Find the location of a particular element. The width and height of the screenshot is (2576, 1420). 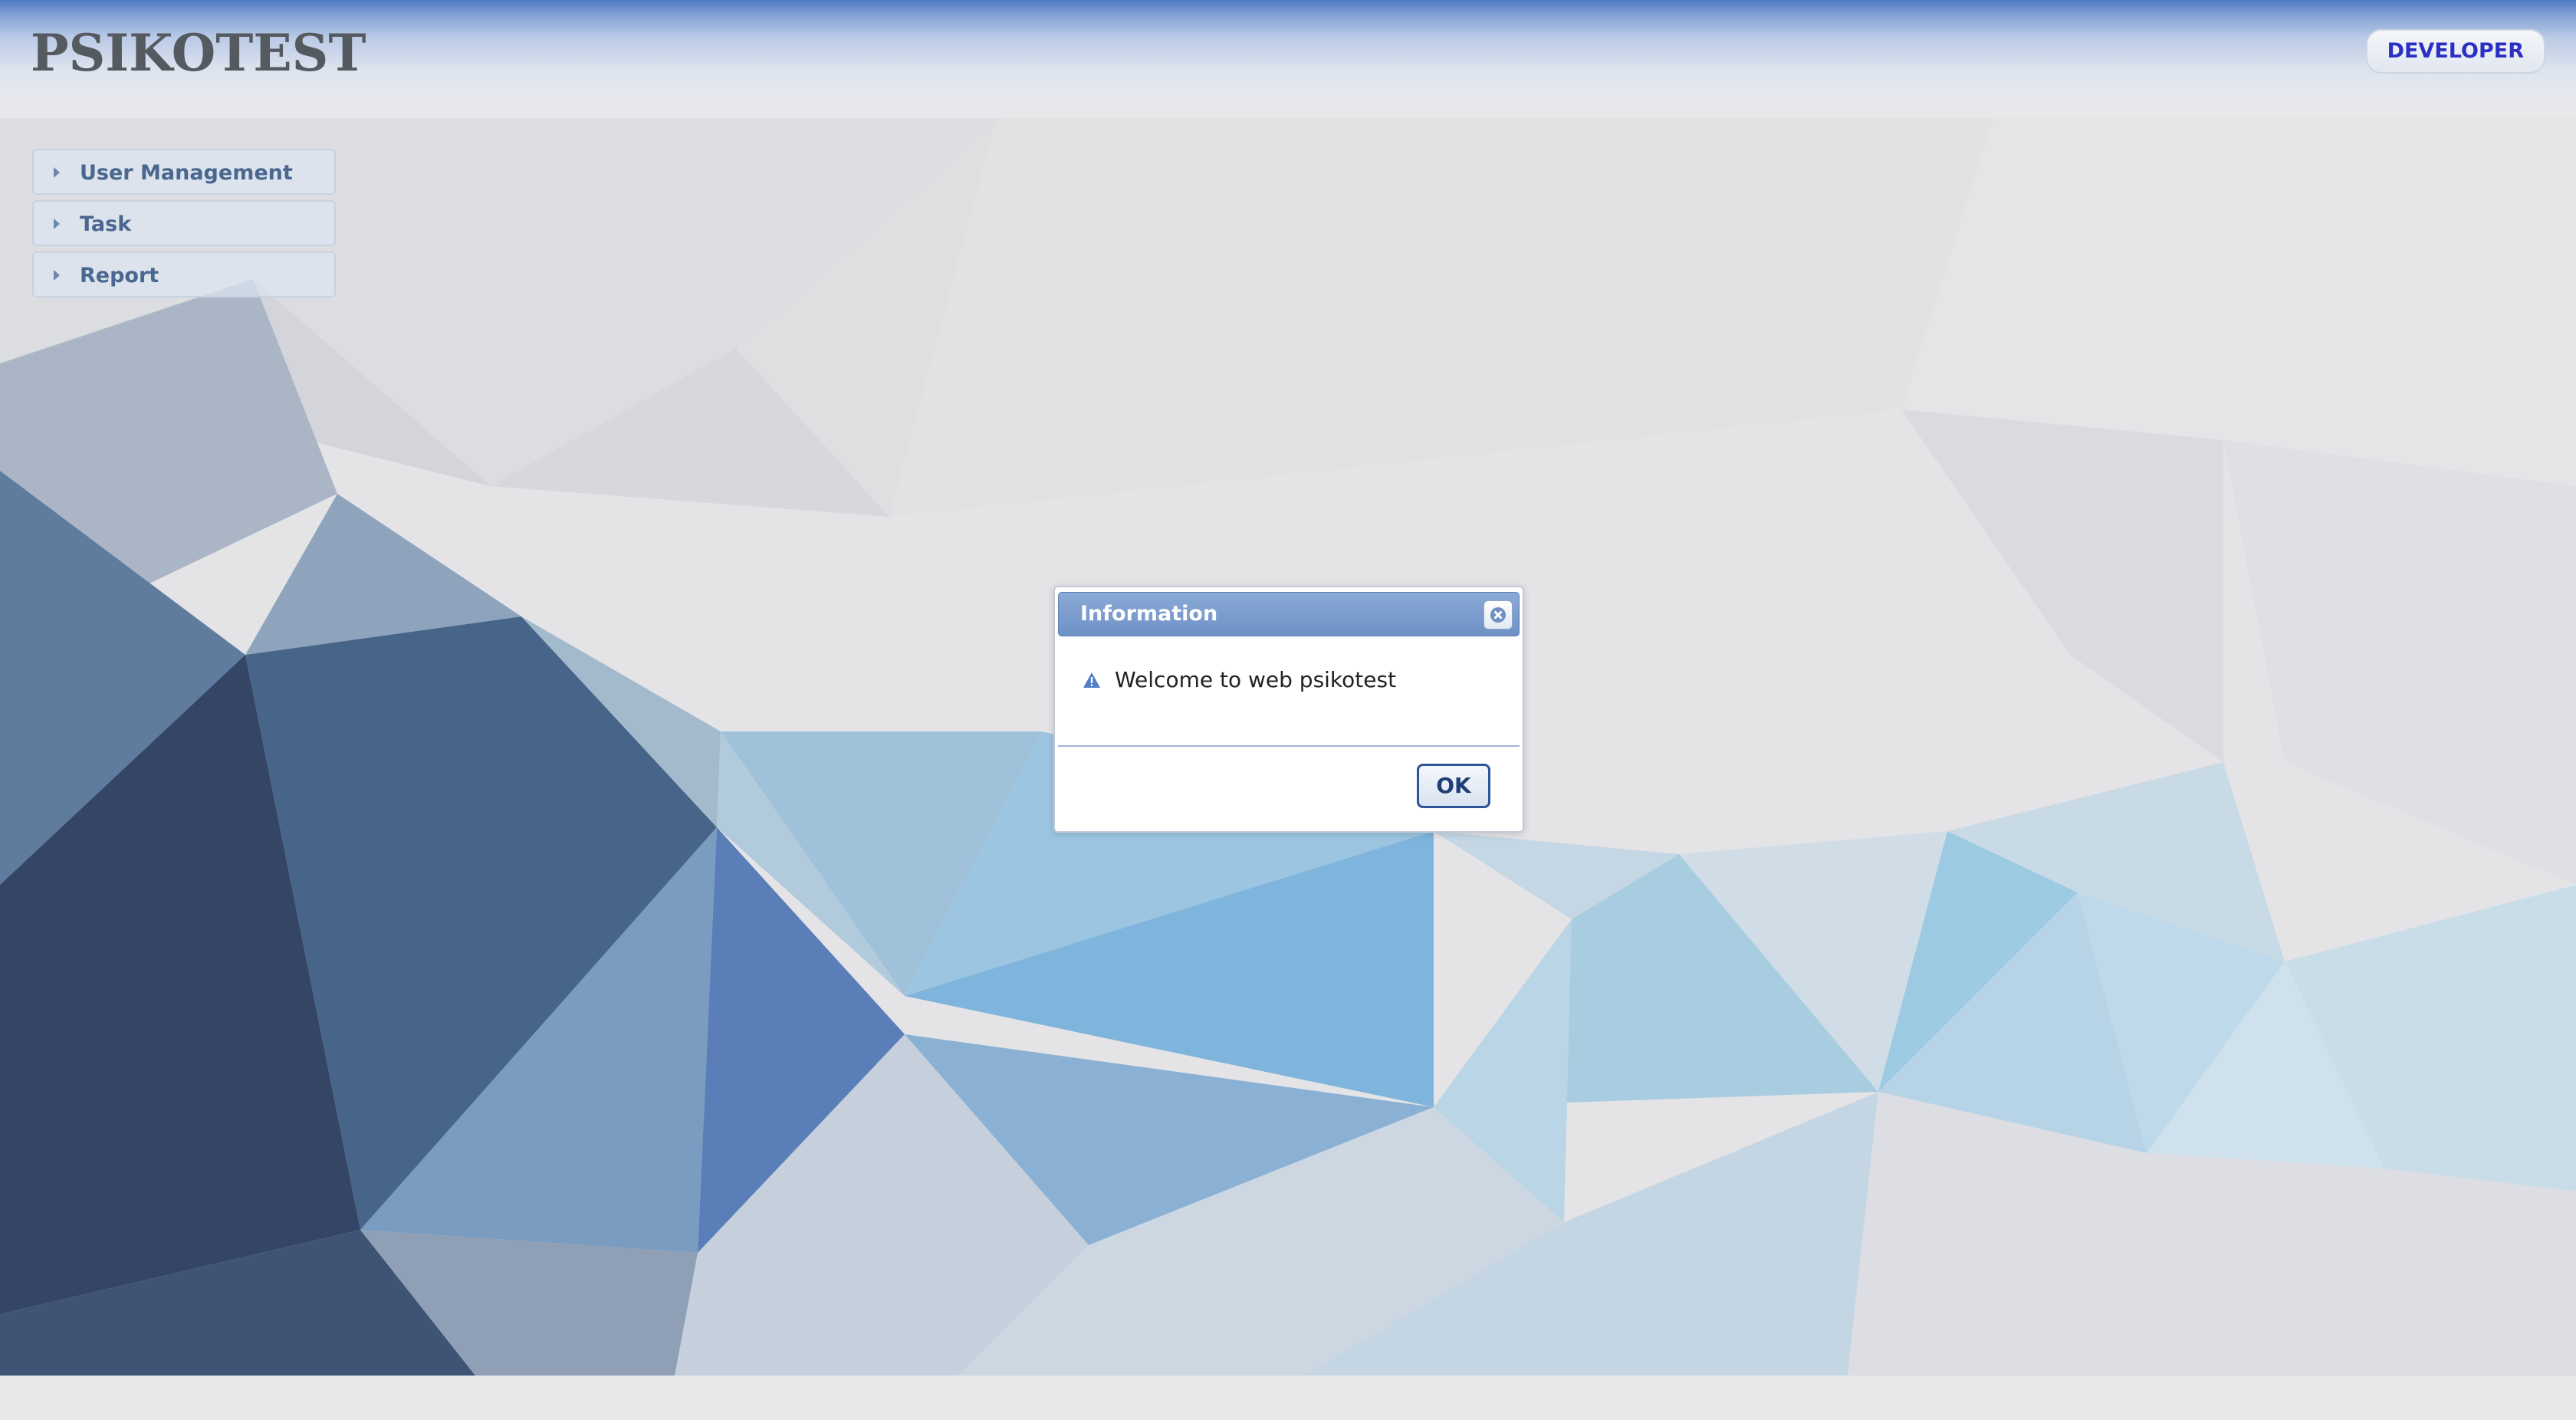

information-dialog: Information Welcome to web psikotest OK is located at coordinates (1288, 709).